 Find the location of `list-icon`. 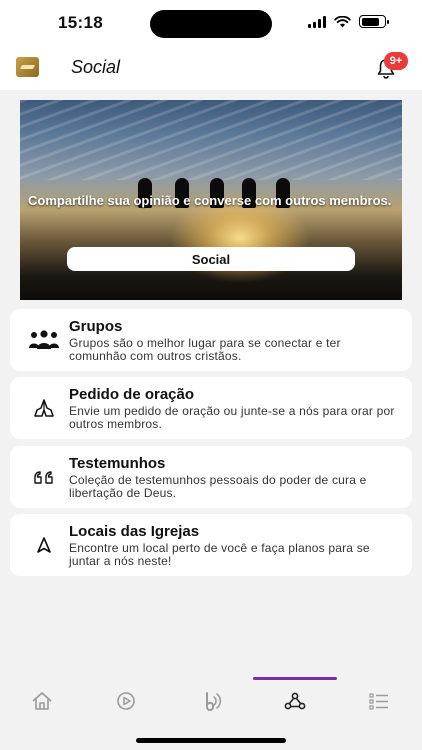

list-icon is located at coordinates (378, 701).